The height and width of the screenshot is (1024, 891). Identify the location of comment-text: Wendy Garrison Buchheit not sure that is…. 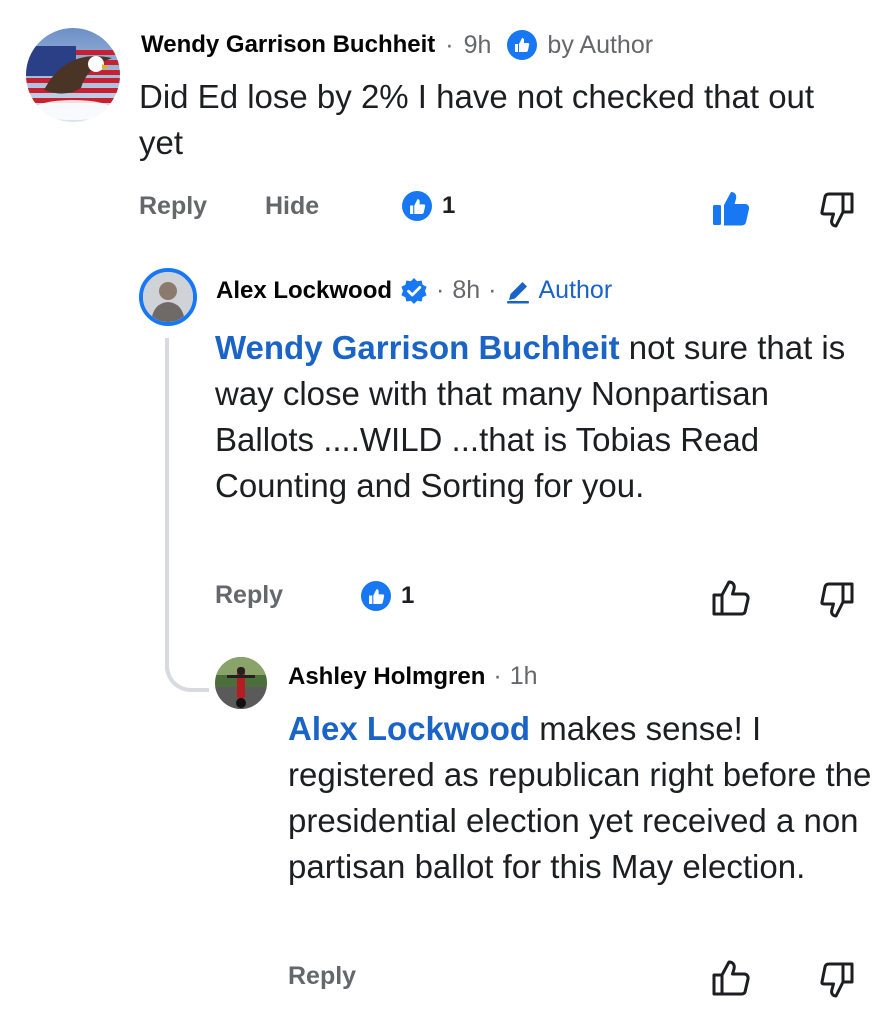
(535, 417).